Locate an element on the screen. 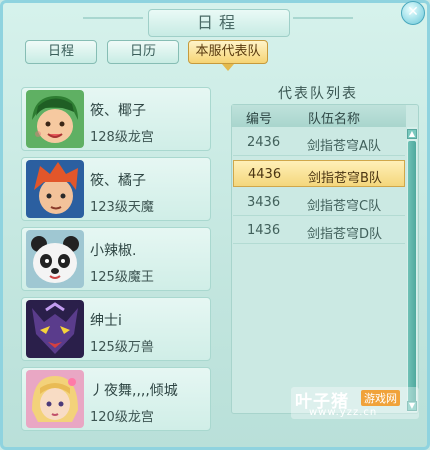 The image size is (430, 450). member-card: 丿夜舞,,,,倾城 120级龙宫 is located at coordinates (116, 399).